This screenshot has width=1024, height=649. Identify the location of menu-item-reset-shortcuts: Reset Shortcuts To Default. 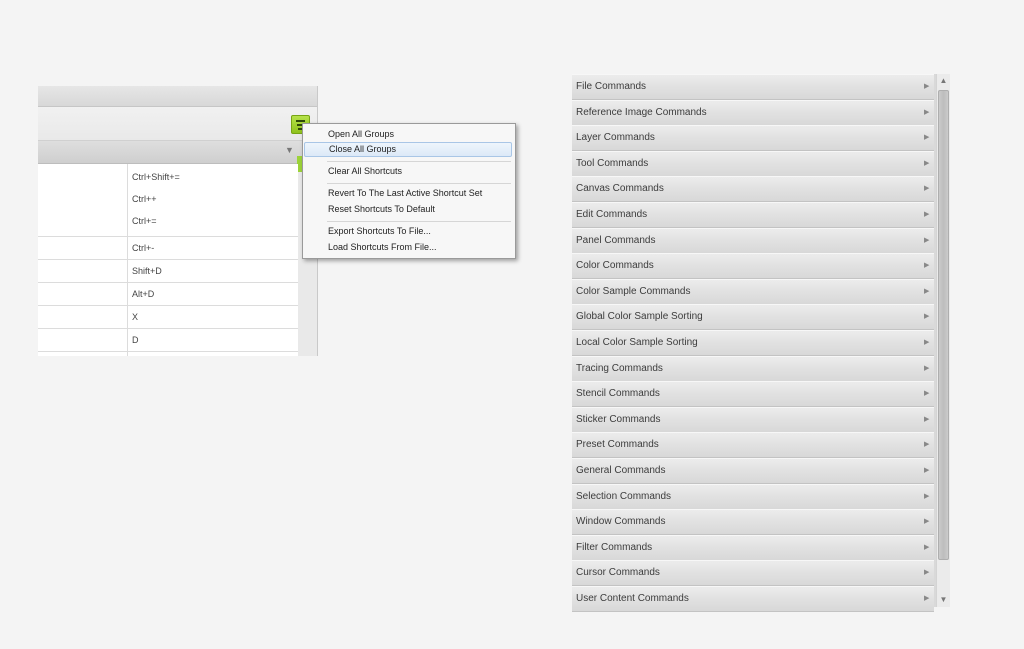
(408, 209).